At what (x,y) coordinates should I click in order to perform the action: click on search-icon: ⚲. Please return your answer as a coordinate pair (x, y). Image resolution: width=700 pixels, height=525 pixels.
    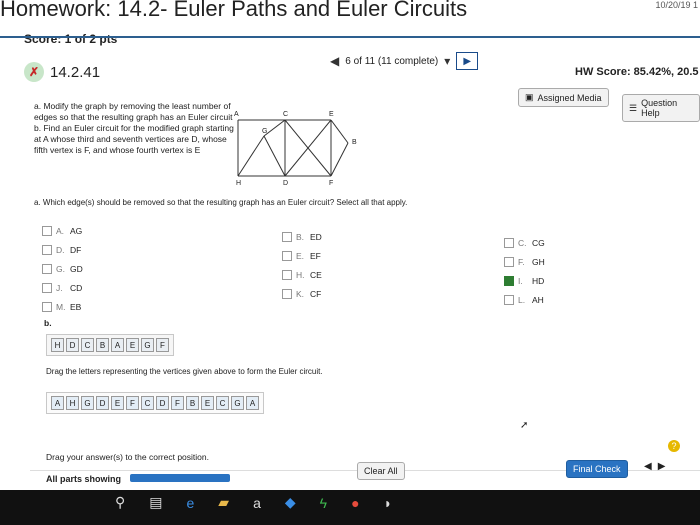
    Looking at the image, I should click on (120, 502).